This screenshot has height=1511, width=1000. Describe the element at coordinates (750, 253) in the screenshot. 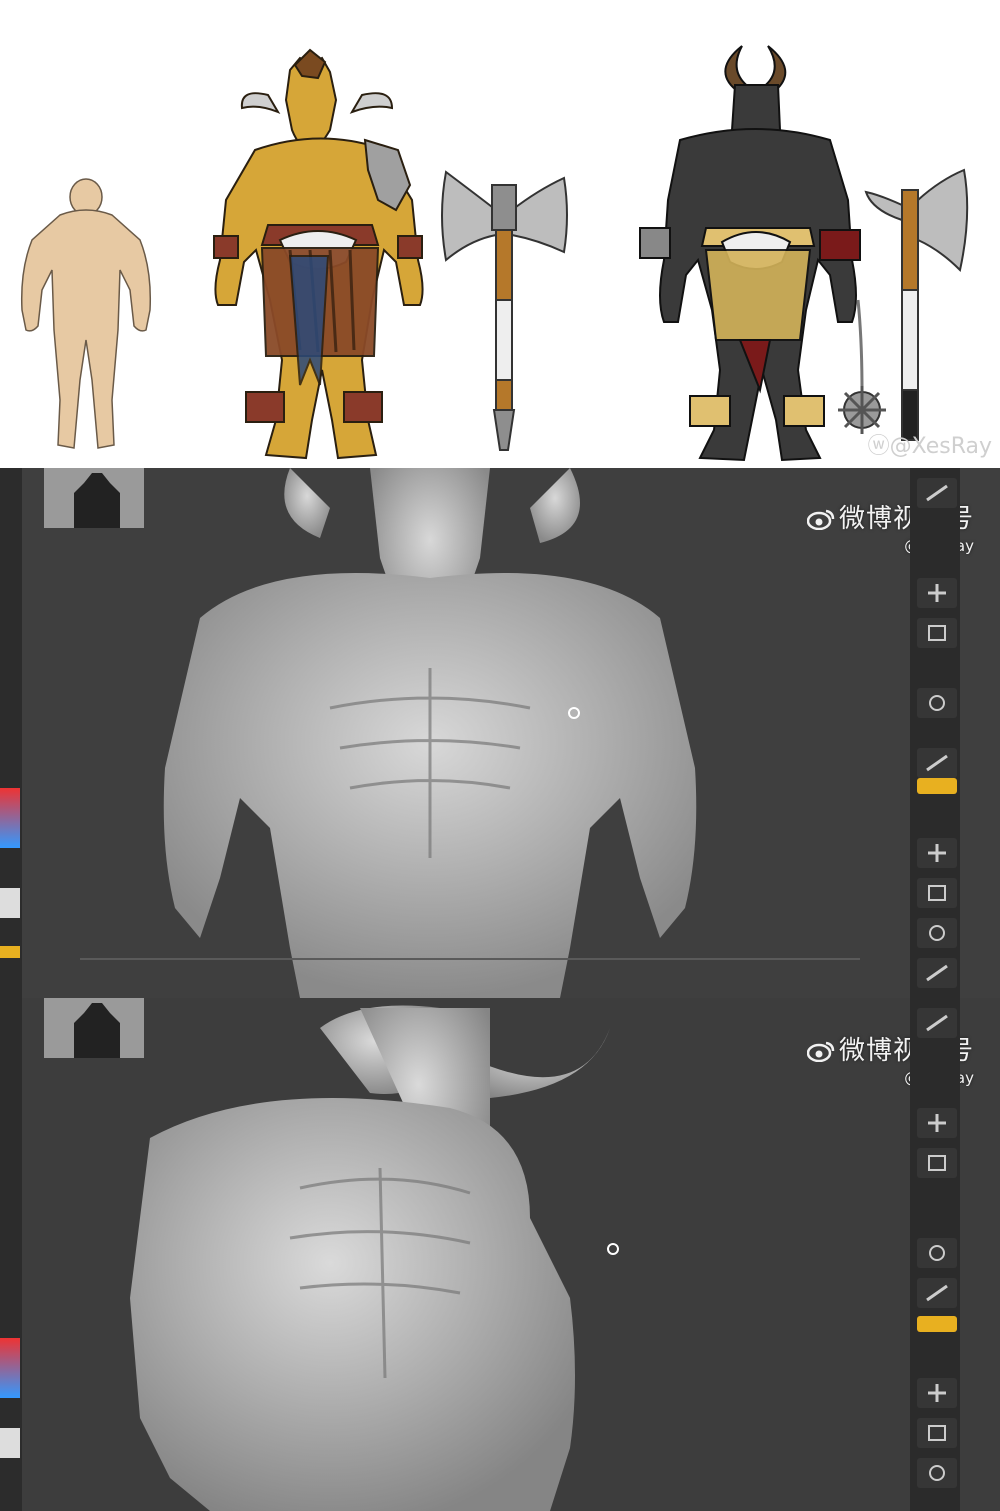

I see `dark-minotaur-figure` at that location.